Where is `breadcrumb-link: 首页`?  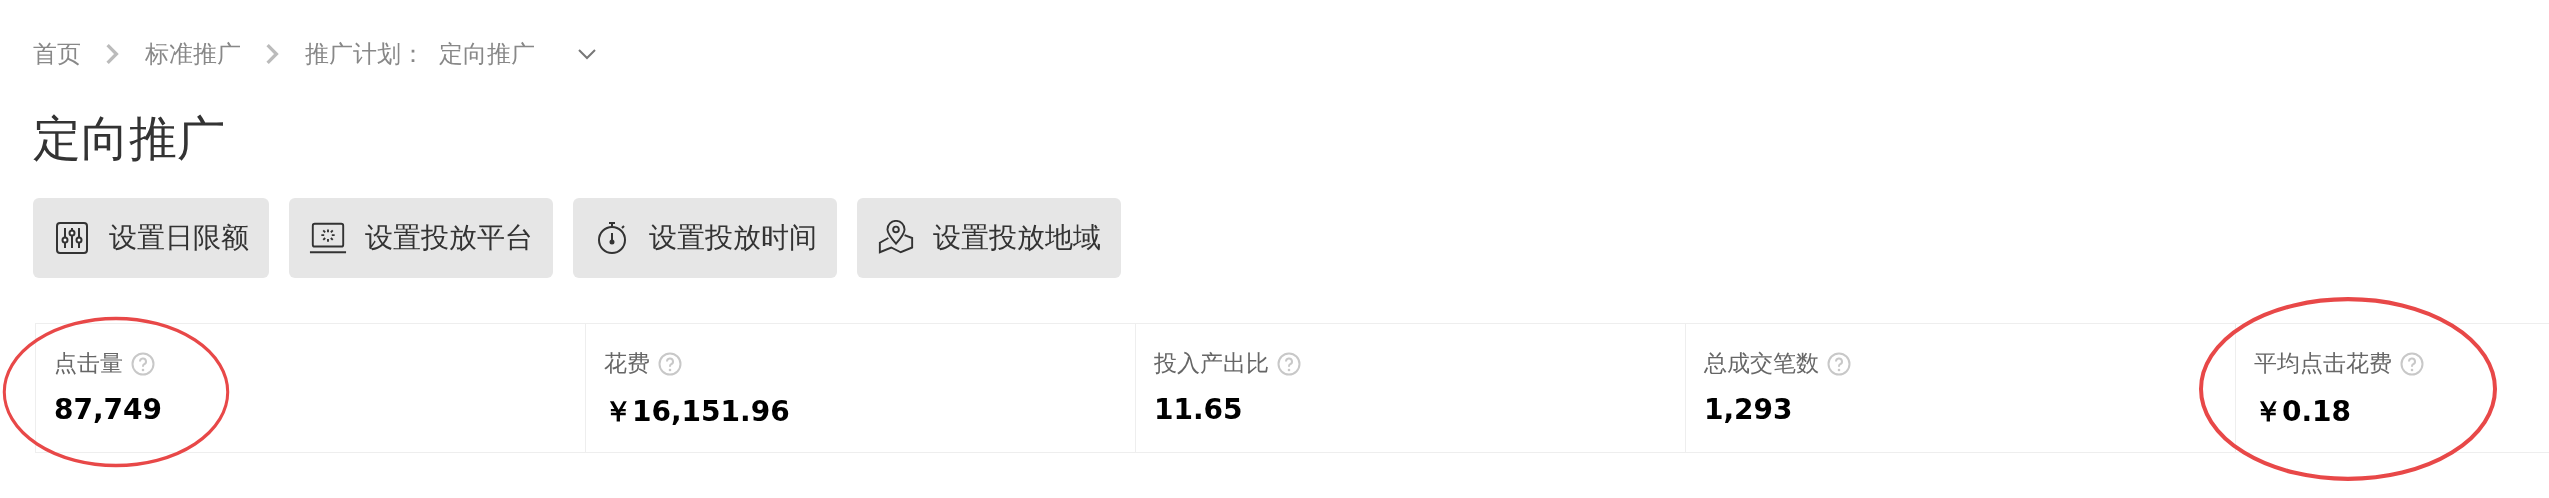 breadcrumb-link: 首页 is located at coordinates (57, 54).